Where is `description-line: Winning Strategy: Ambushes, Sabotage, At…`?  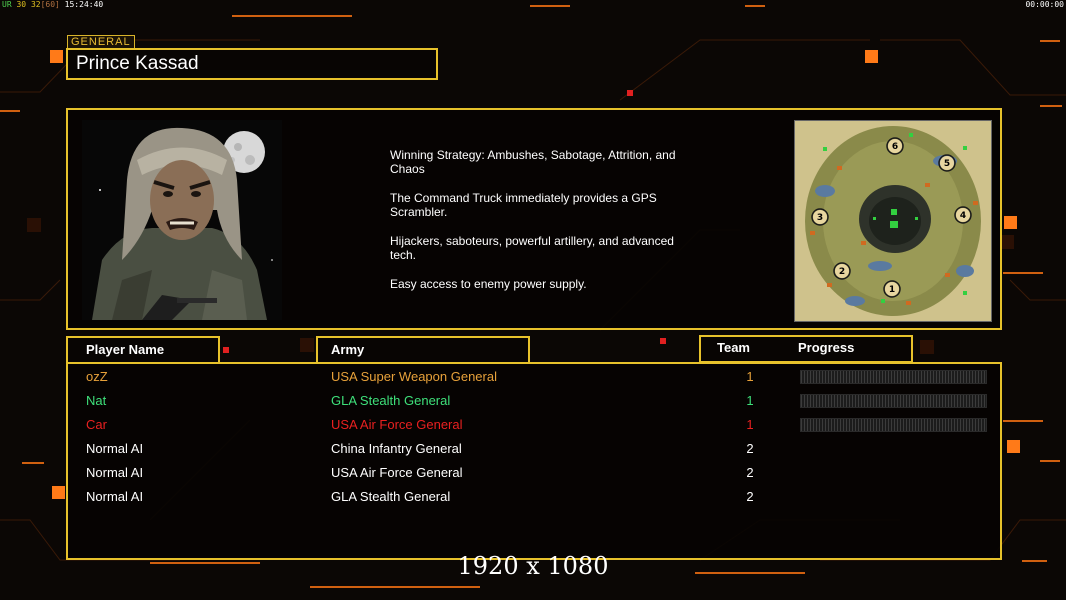
description-line: Winning Strategy: Ambushes, Sabotage, At… is located at coordinates (533, 162).